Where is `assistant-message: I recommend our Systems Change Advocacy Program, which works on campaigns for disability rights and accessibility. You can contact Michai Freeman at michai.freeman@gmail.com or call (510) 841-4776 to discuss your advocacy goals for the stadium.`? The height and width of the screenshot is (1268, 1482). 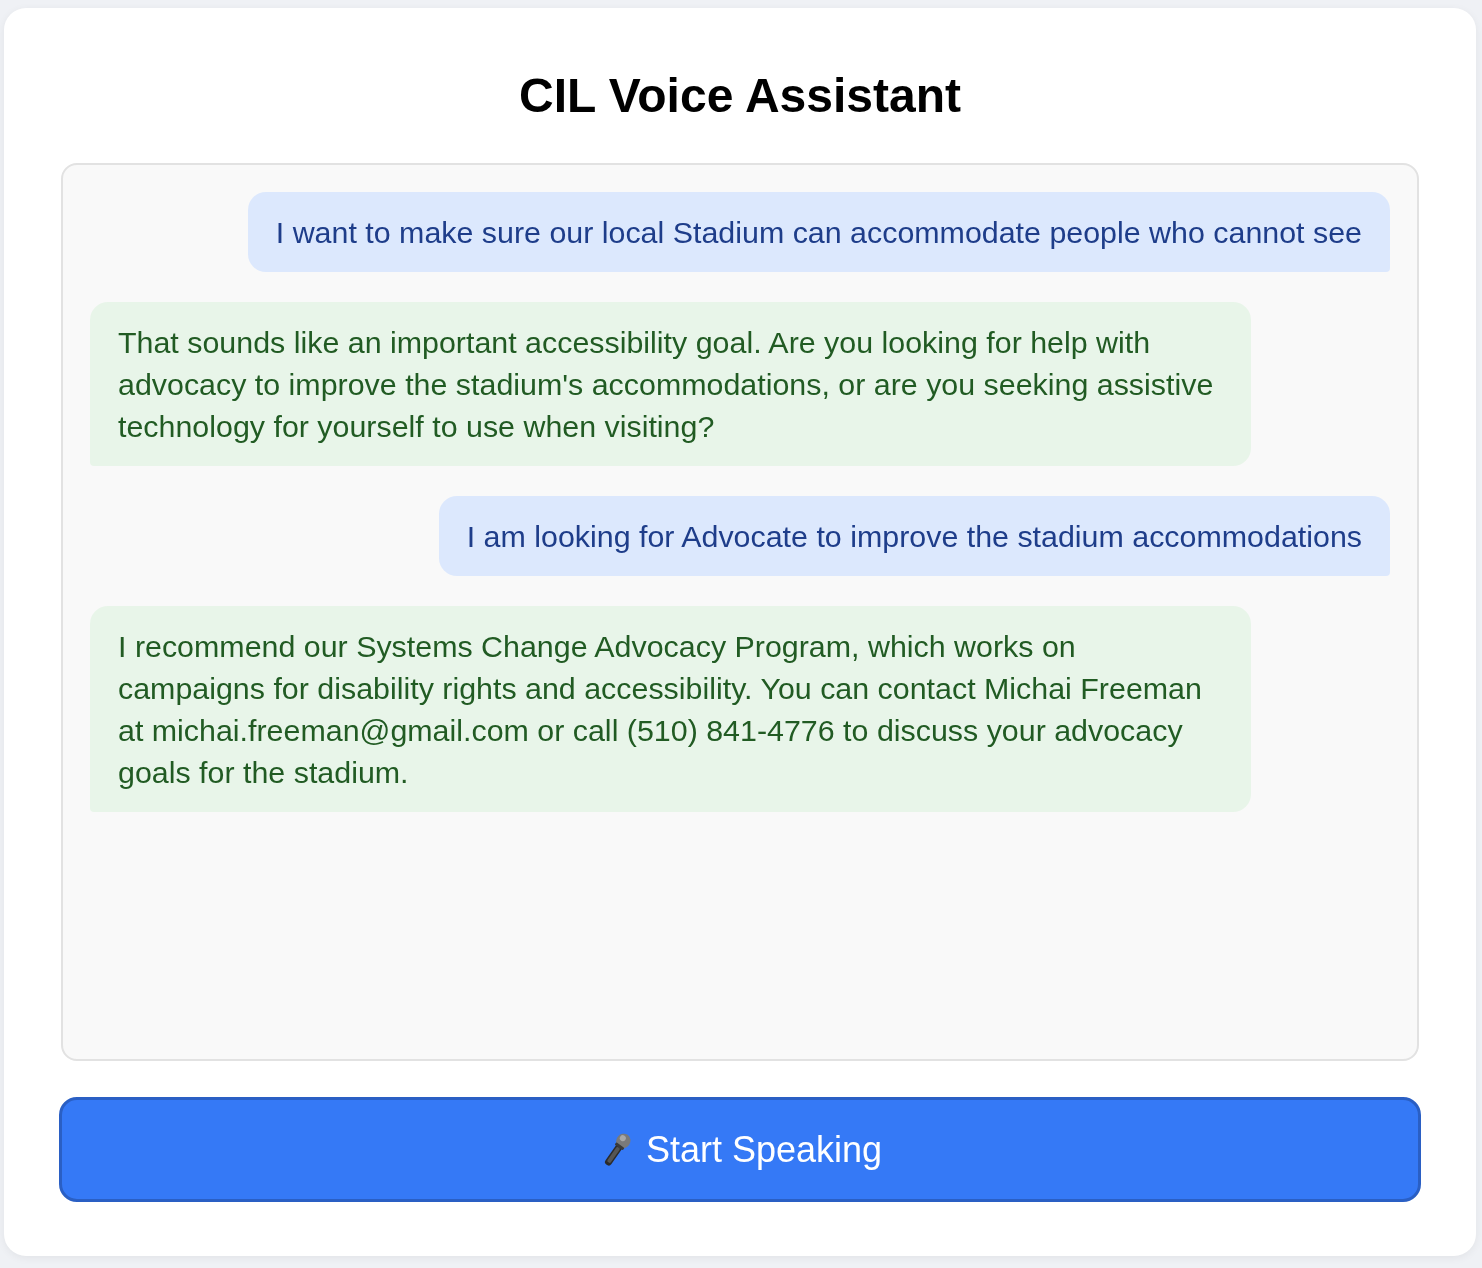 assistant-message: I recommend our Systems Change Advocacy Program, which works on campaigns for disability rights and accessibility. You can contact Michai Freeman at michai.freeman@gmail.com or call (510) 841-4776 to discuss your advocacy goals for the stadium. is located at coordinates (670, 709).